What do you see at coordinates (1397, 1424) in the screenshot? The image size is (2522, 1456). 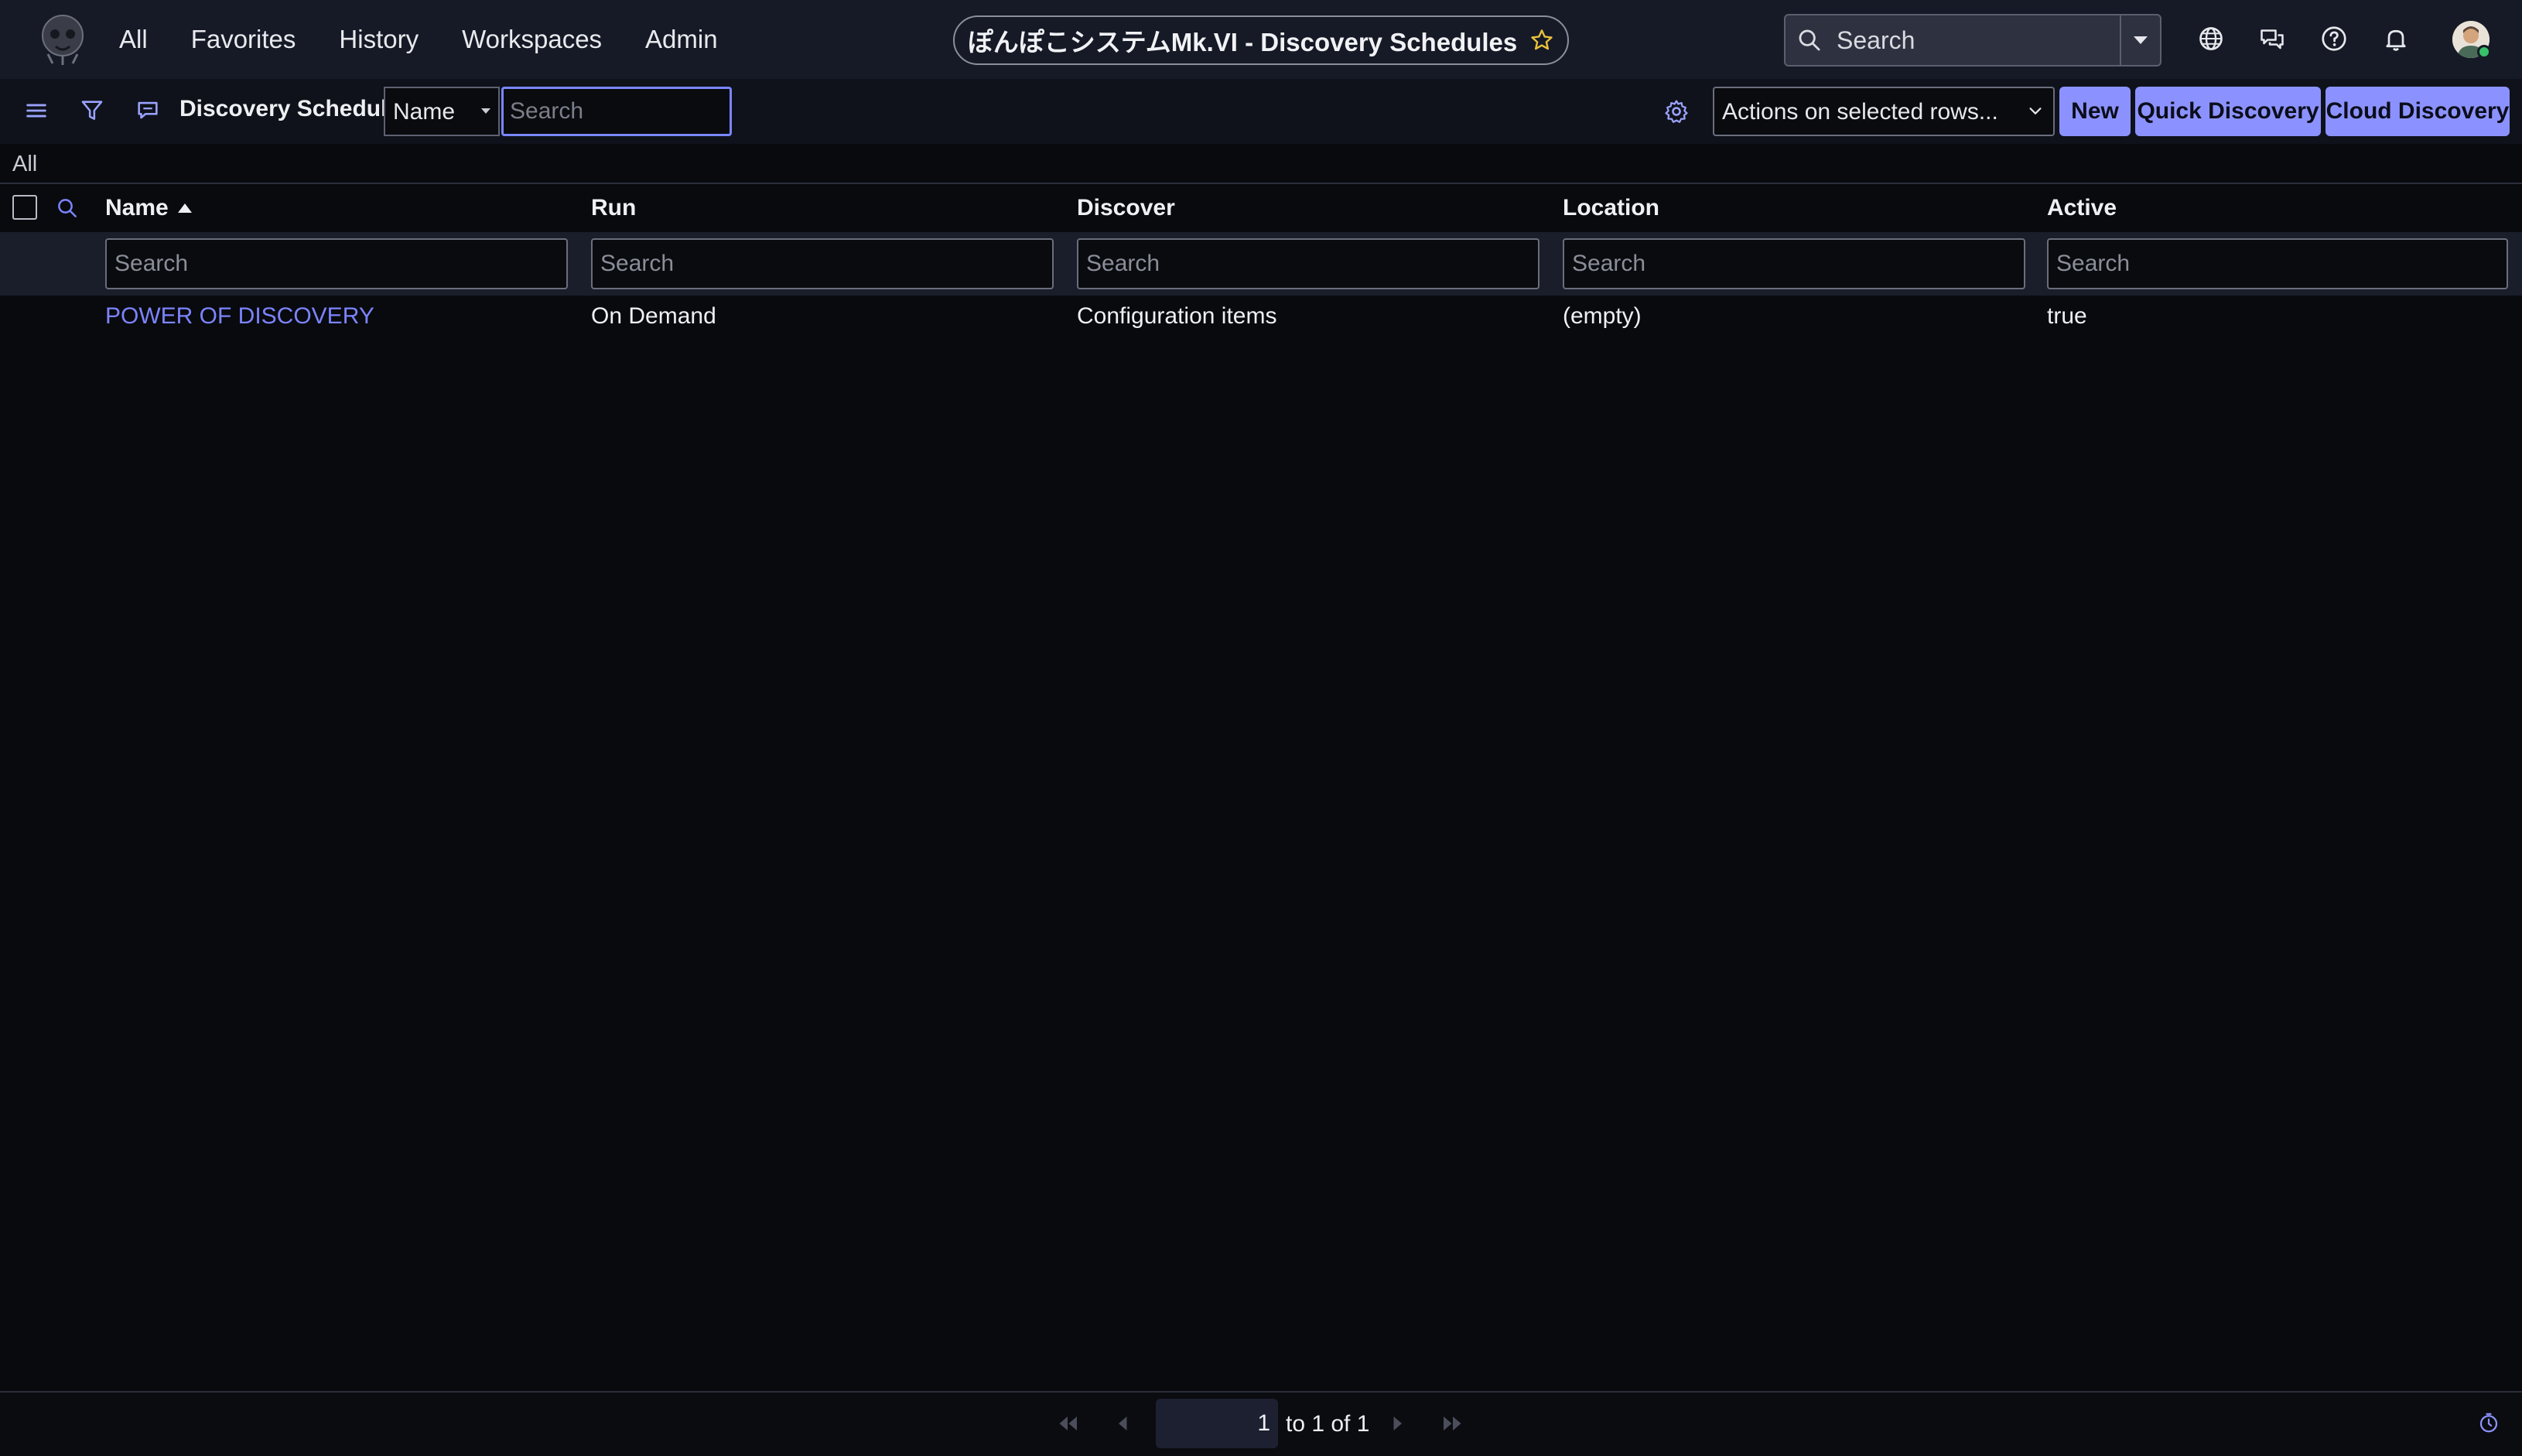 I see `next-page-icon` at bounding box center [1397, 1424].